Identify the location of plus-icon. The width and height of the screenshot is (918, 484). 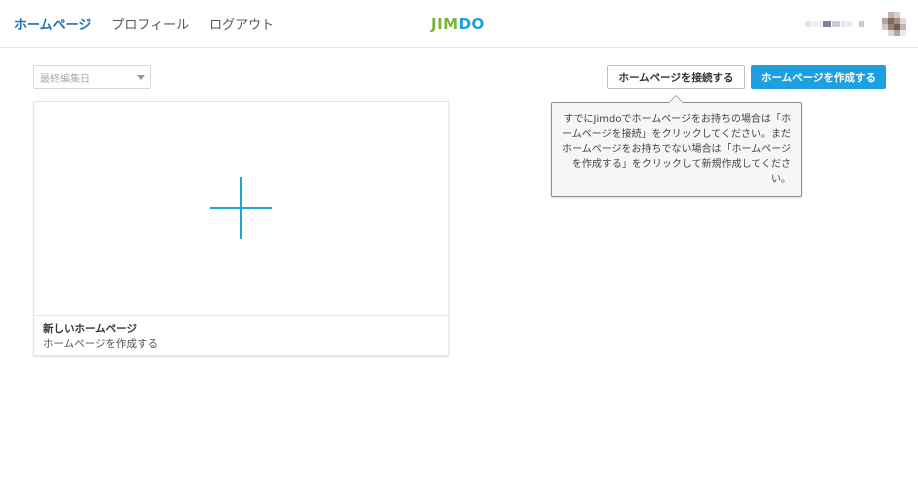
(241, 208).